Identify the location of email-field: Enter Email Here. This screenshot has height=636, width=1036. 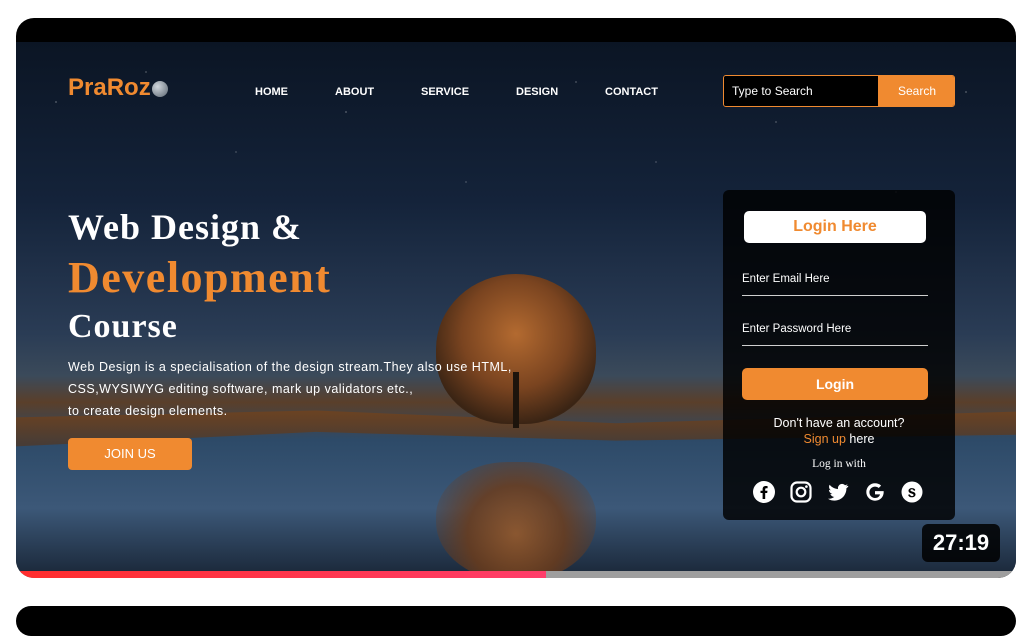
(835, 282).